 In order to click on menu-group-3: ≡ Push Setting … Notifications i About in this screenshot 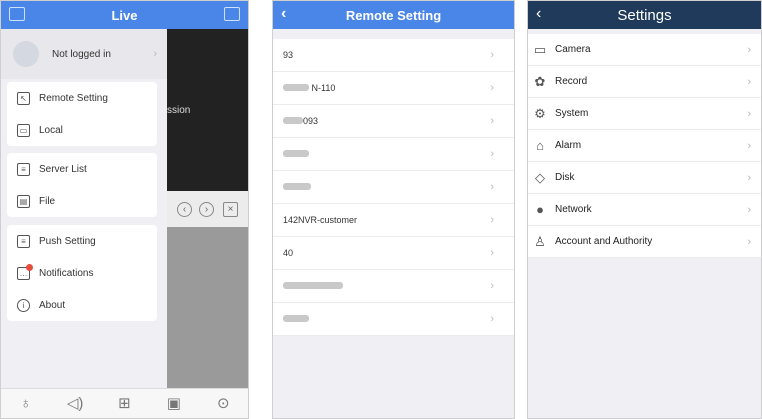, I will do `click(82, 273)`.